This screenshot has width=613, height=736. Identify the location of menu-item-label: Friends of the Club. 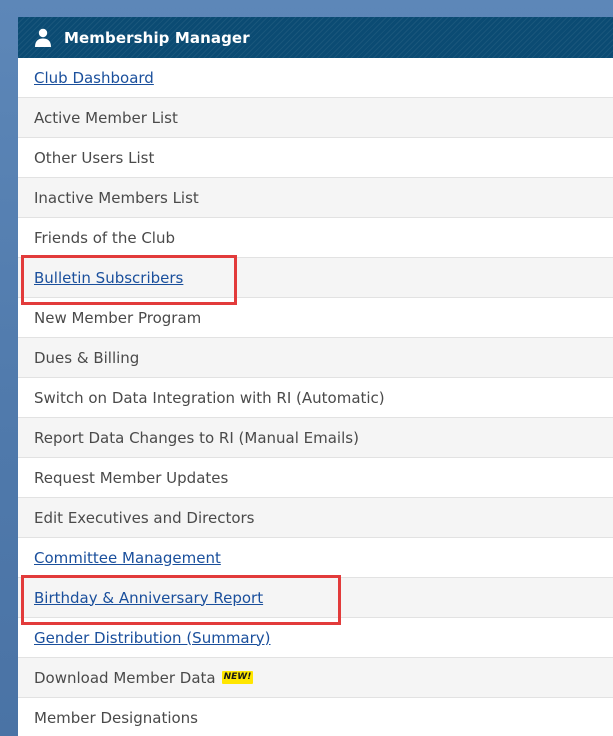
(104, 237).